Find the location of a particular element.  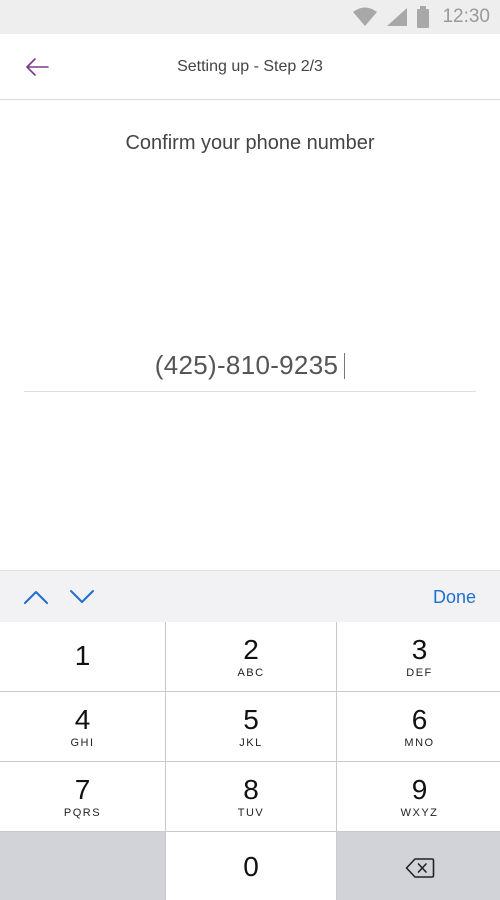

key-0: 0 is located at coordinates (251, 866).